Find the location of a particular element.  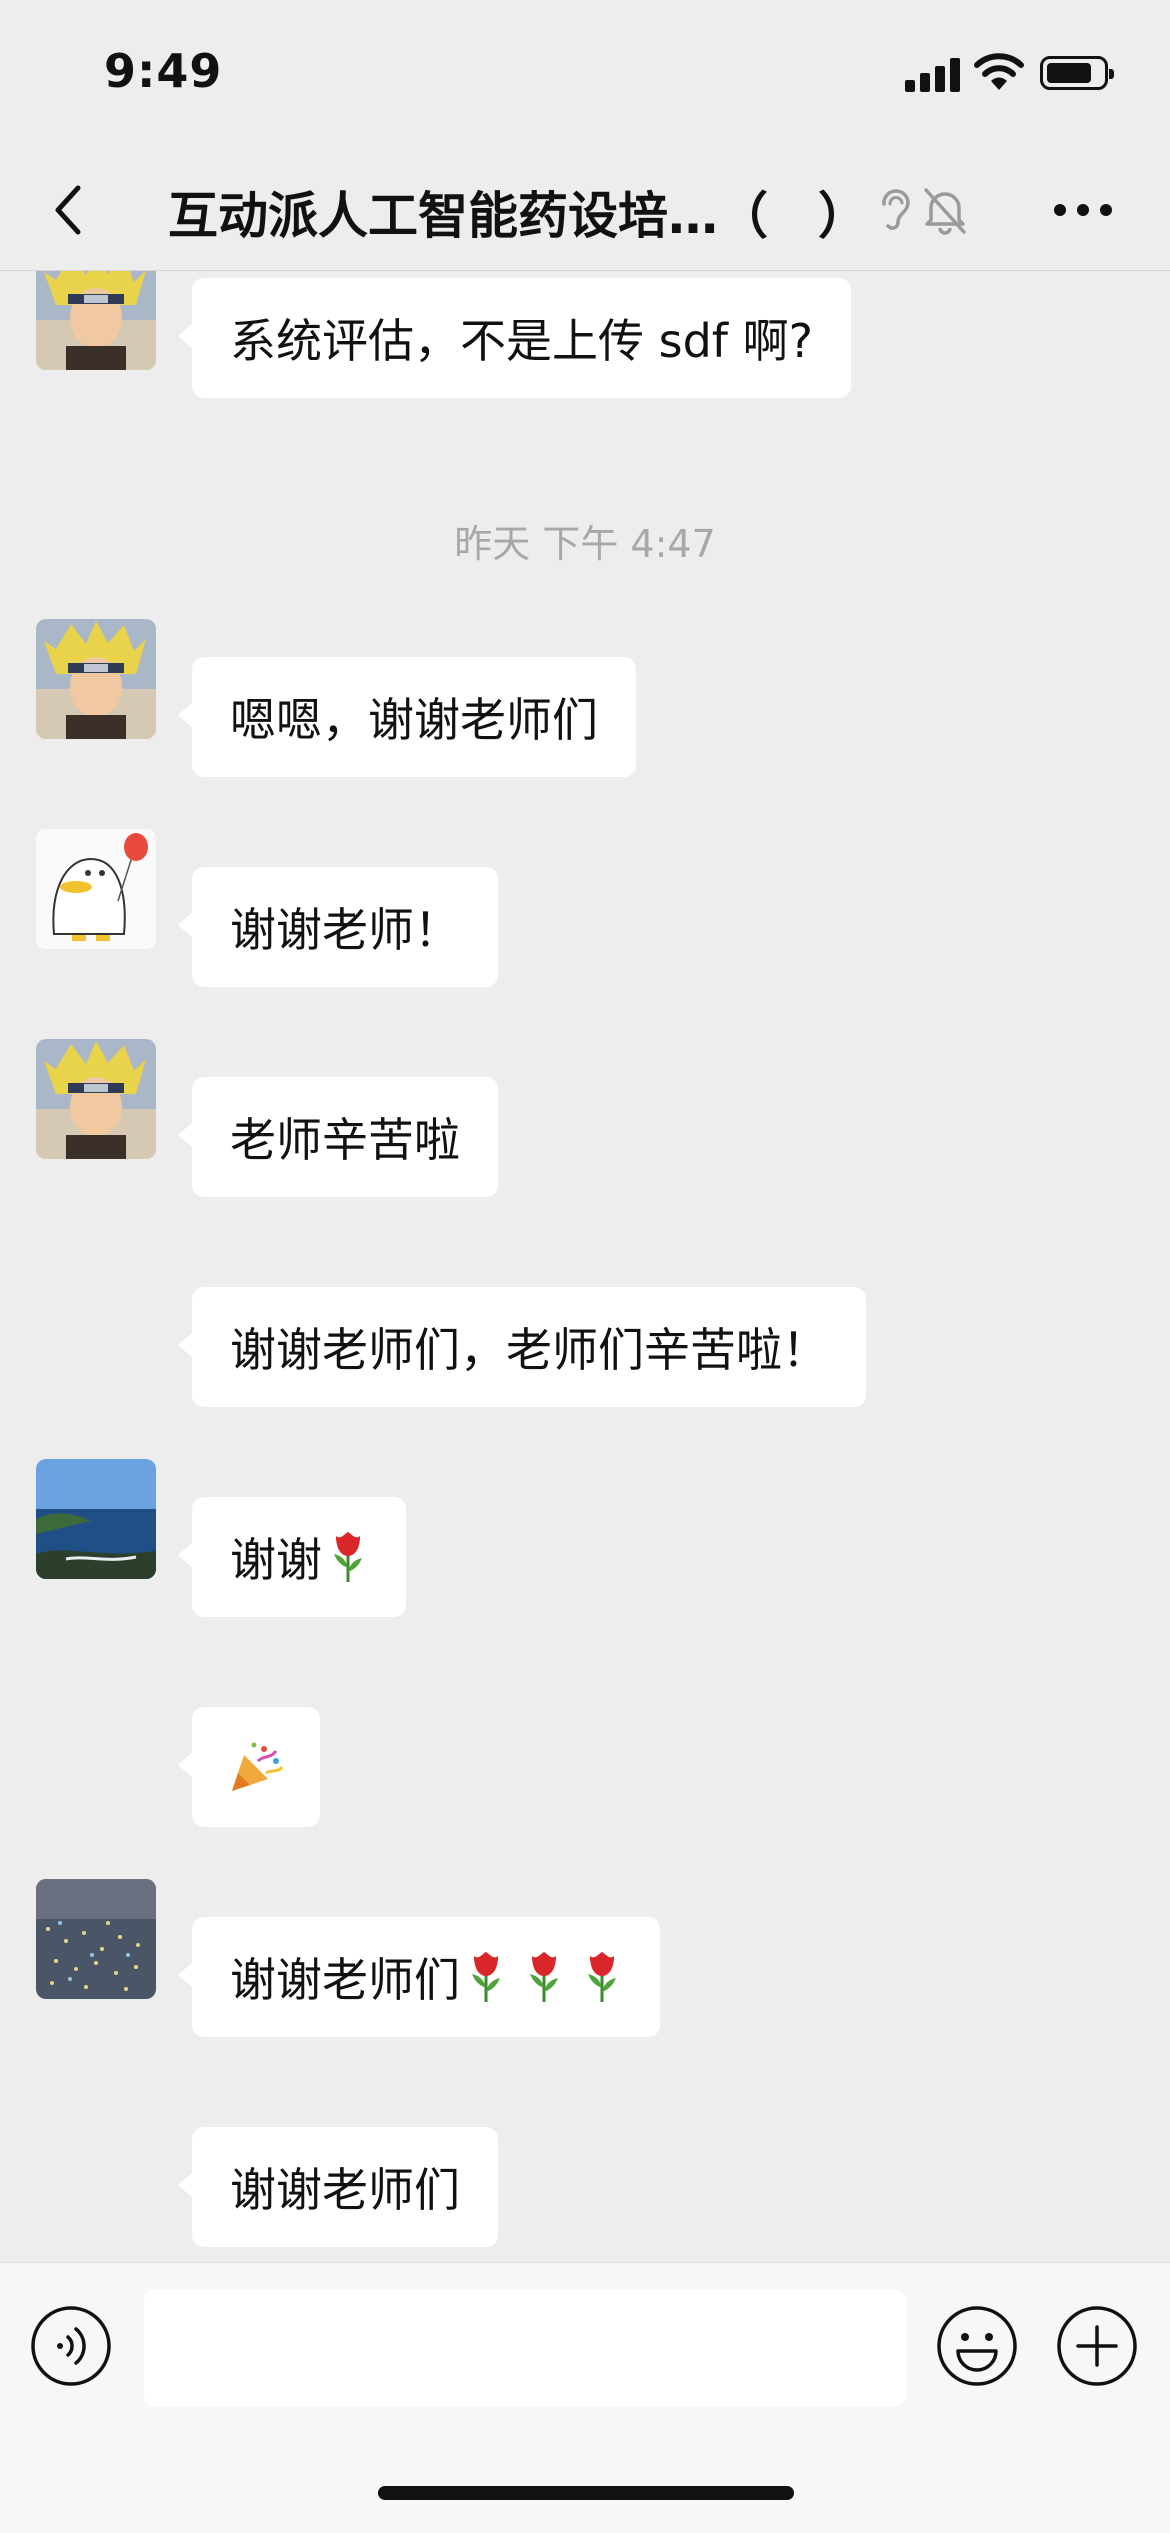

chat-title: 互动派人工智能药设培…（ ） is located at coordinates (518, 216).